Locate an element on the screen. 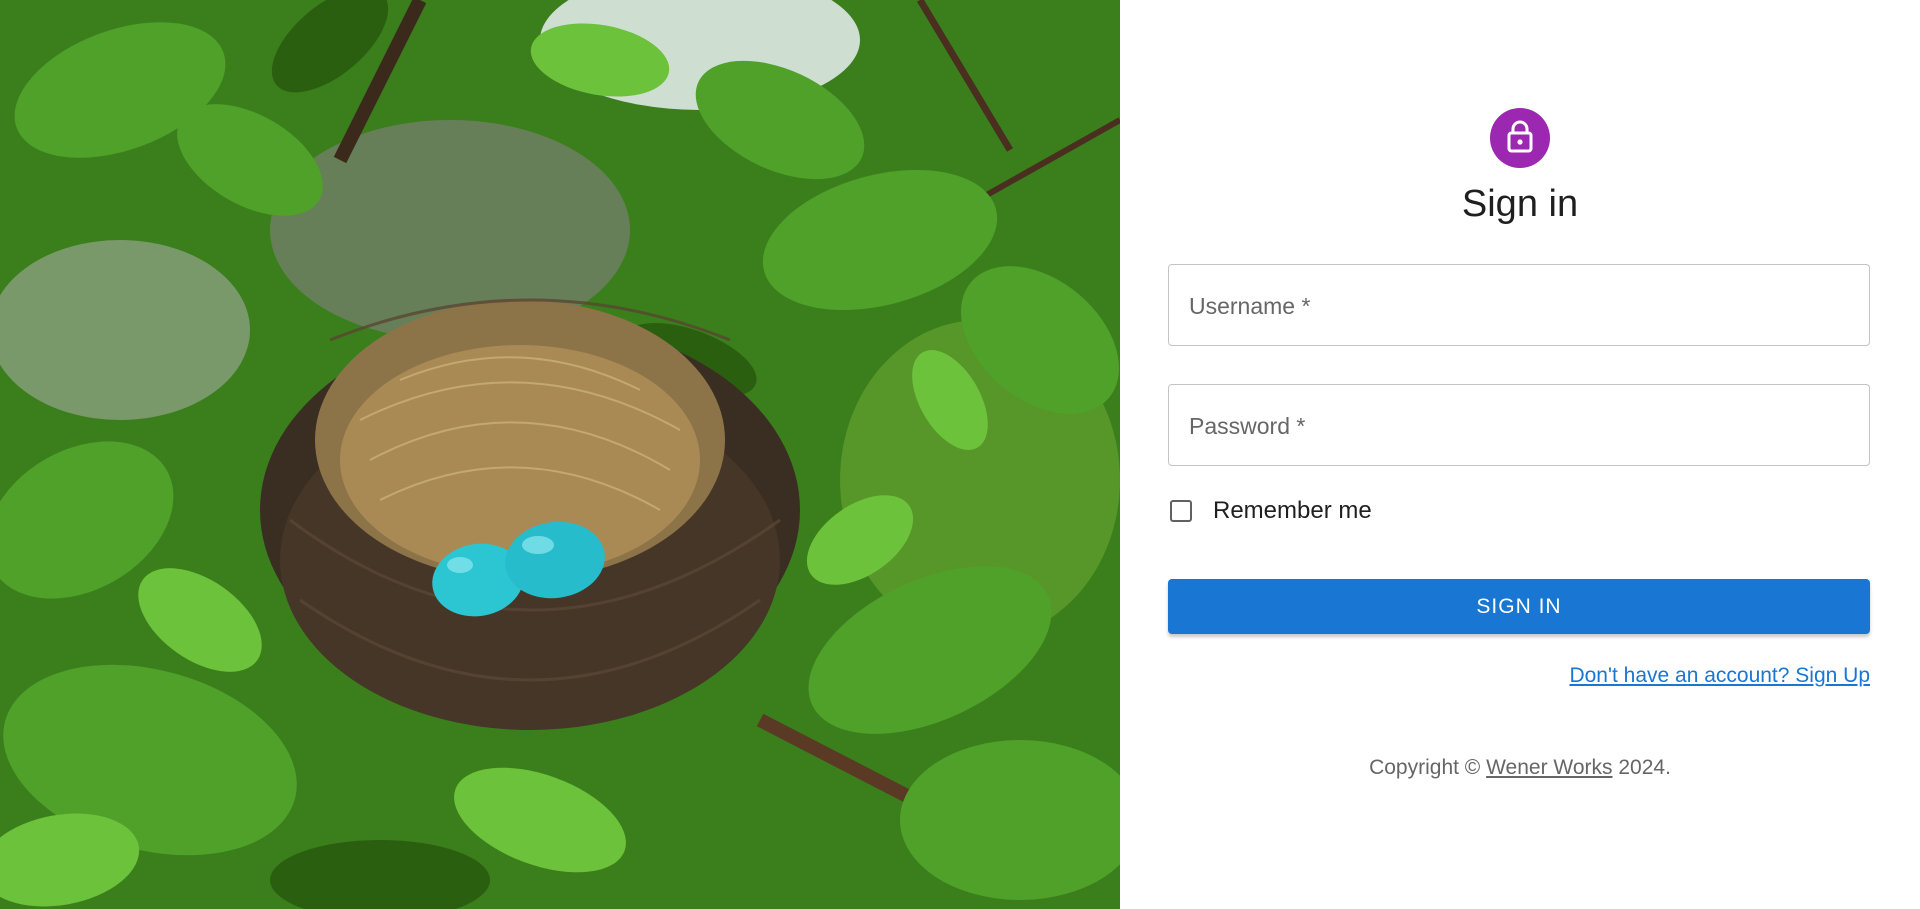 This screenshot has height=909, width=1920. remember-label: Remember me is located at coordinates (1292, 510).